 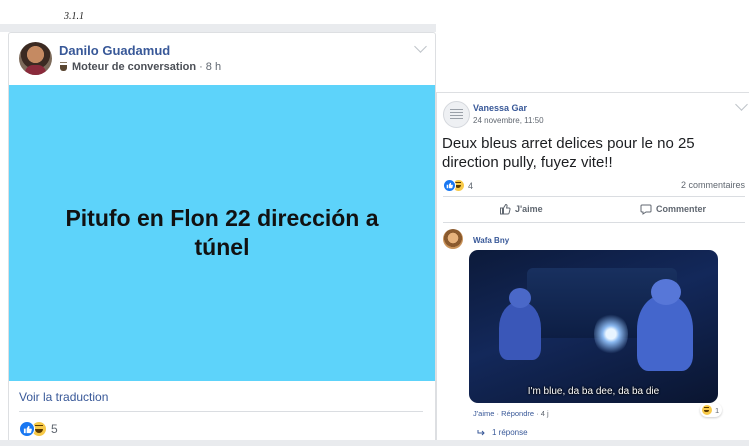 What do you see at coordinates (63, 397) in the screenshot?
I see `see-translation-link: Voir la traduction` at bounding box center [63, 397].